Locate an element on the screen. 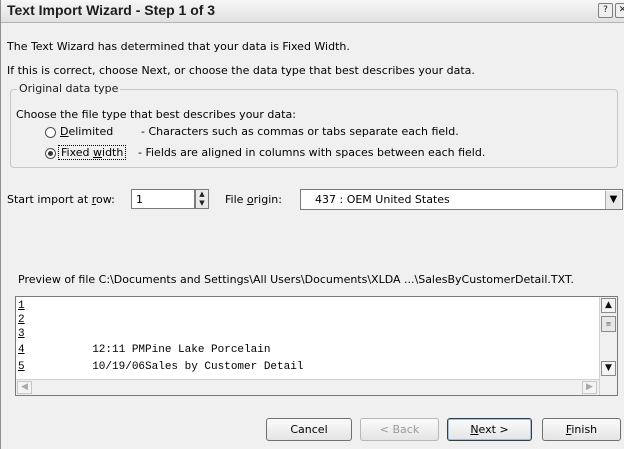  preview-row-number: 2 is located at coordinates (21, 320).